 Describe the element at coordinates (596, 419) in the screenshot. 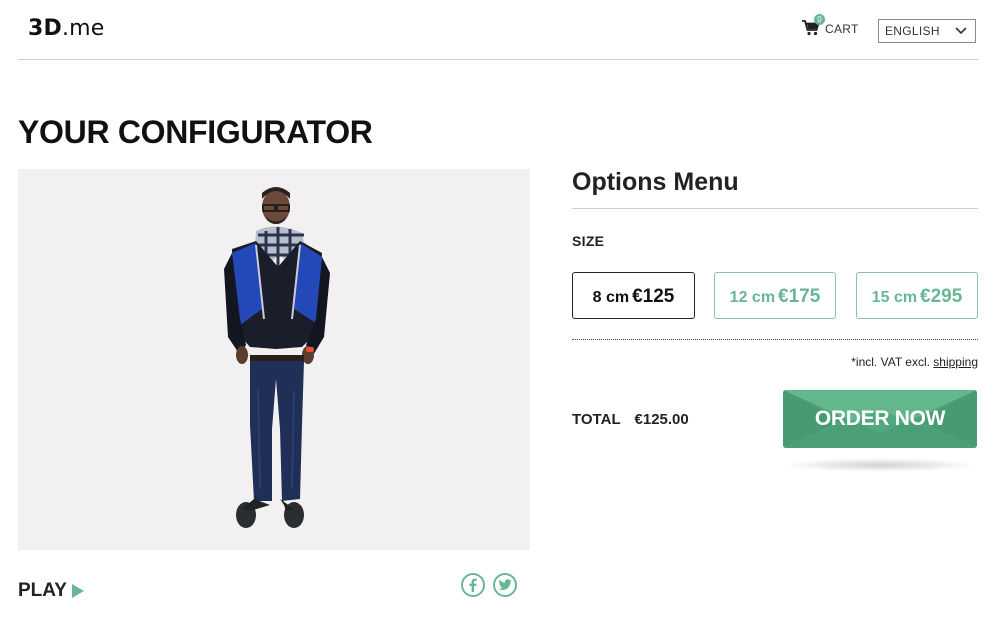

I see `total-label: TOTAL` at that location.